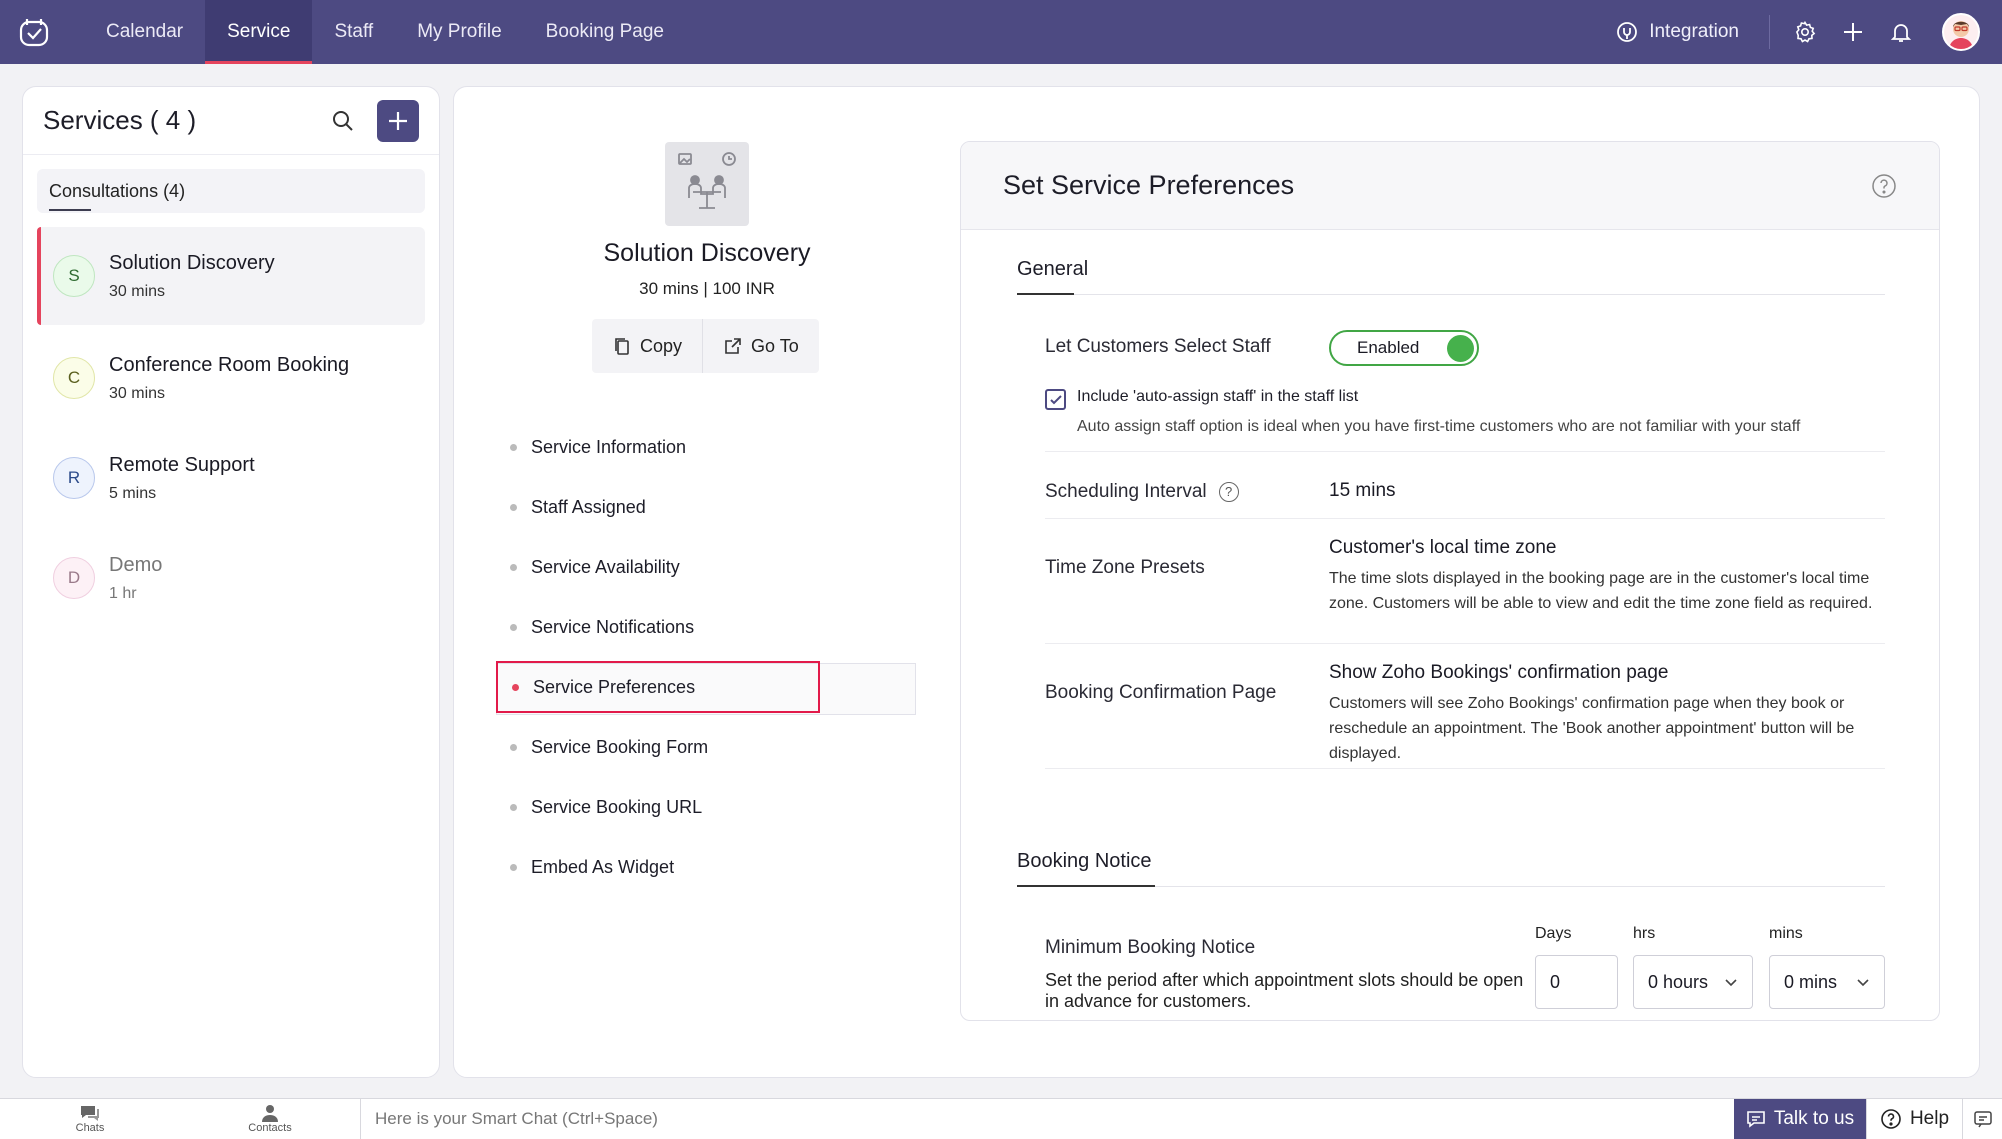 The image size is (2002, 1139). I want to click on goto-label: Go To, so click(775, 345).